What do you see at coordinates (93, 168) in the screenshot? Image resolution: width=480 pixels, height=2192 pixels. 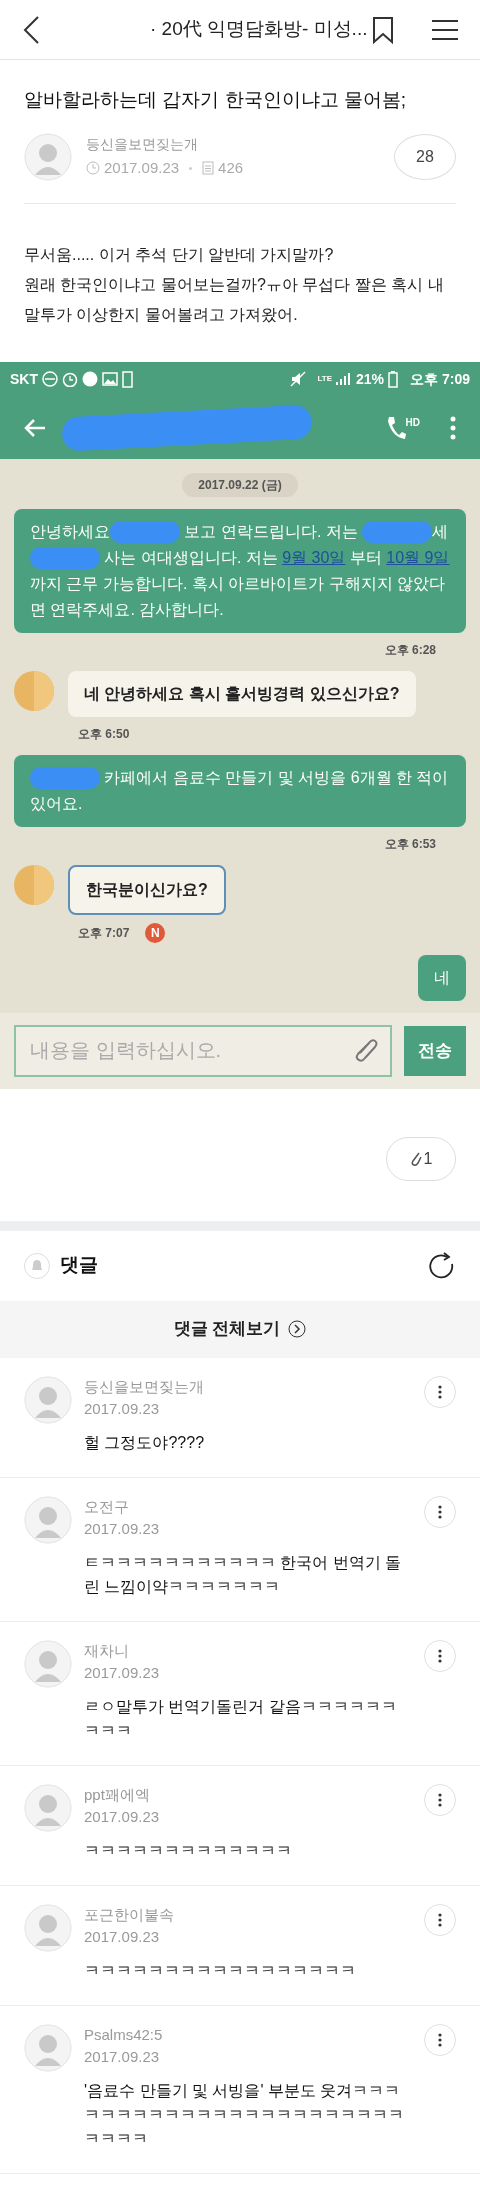 I see `clock-icon` at bounding box center [93, 168].